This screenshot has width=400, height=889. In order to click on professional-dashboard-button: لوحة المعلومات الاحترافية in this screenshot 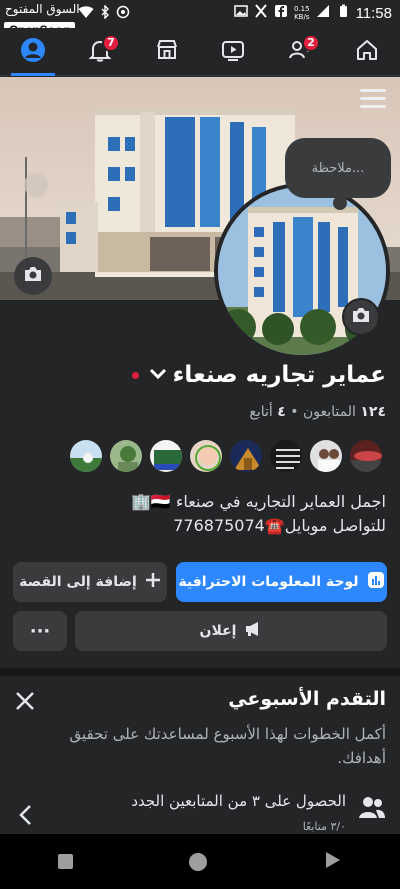, I will do `click(281, 582)`.